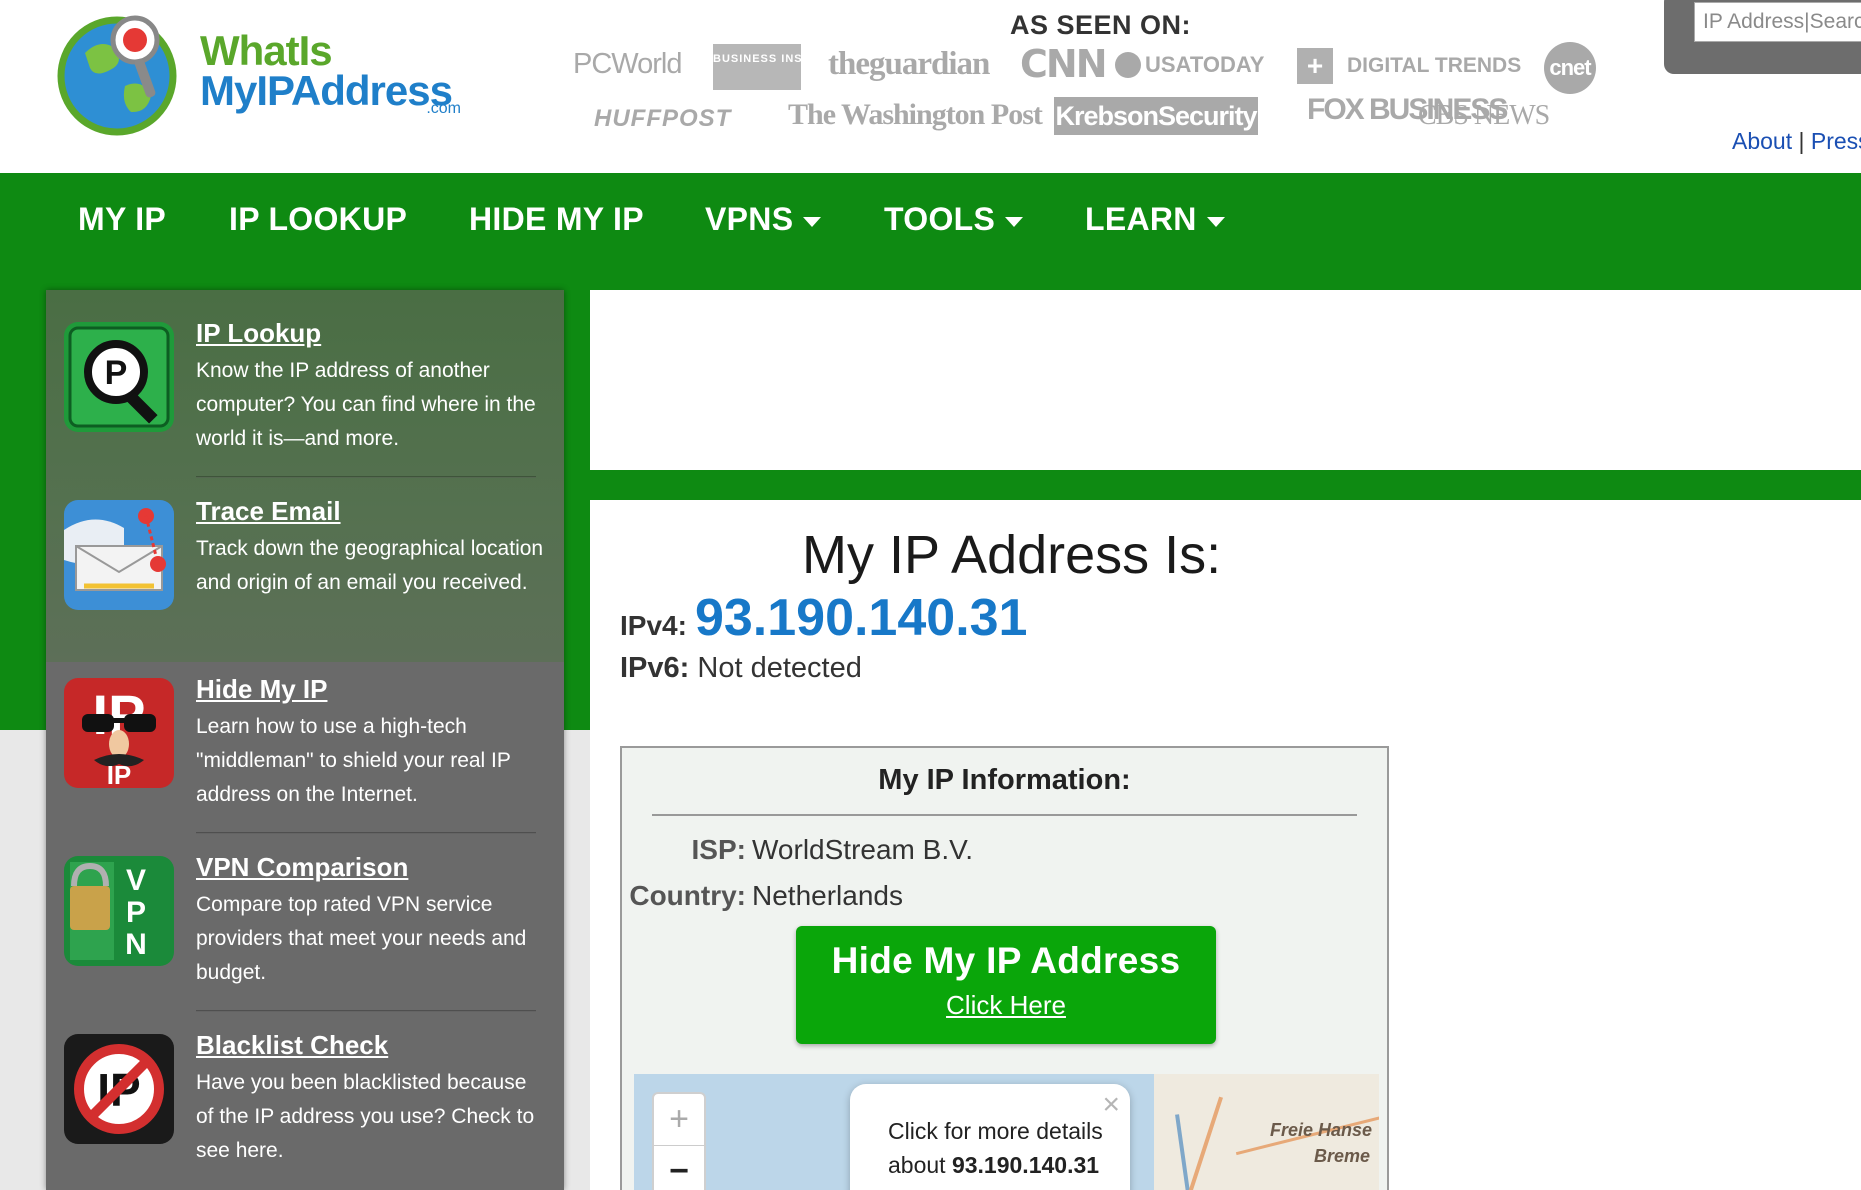 Image resolution: width=1861 pixels, height=1190 pixels. I want to click on globe-logo-icon, so click(117, 75).